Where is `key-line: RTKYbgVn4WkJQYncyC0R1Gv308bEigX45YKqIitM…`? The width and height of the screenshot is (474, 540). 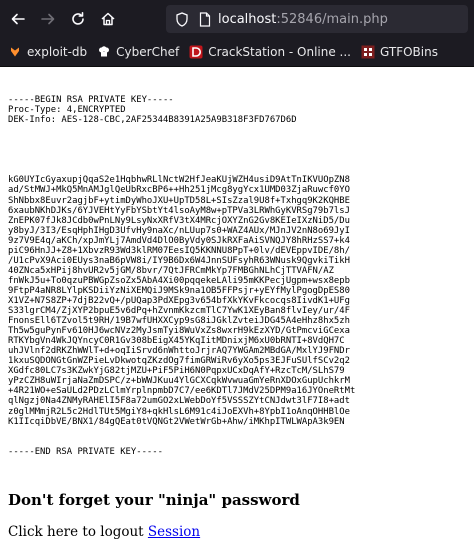 key-line: RTKYbgVn4WkJQYncyC0R1Gv308bEigX45YKqIitM… is located at coordinates (176, 341).